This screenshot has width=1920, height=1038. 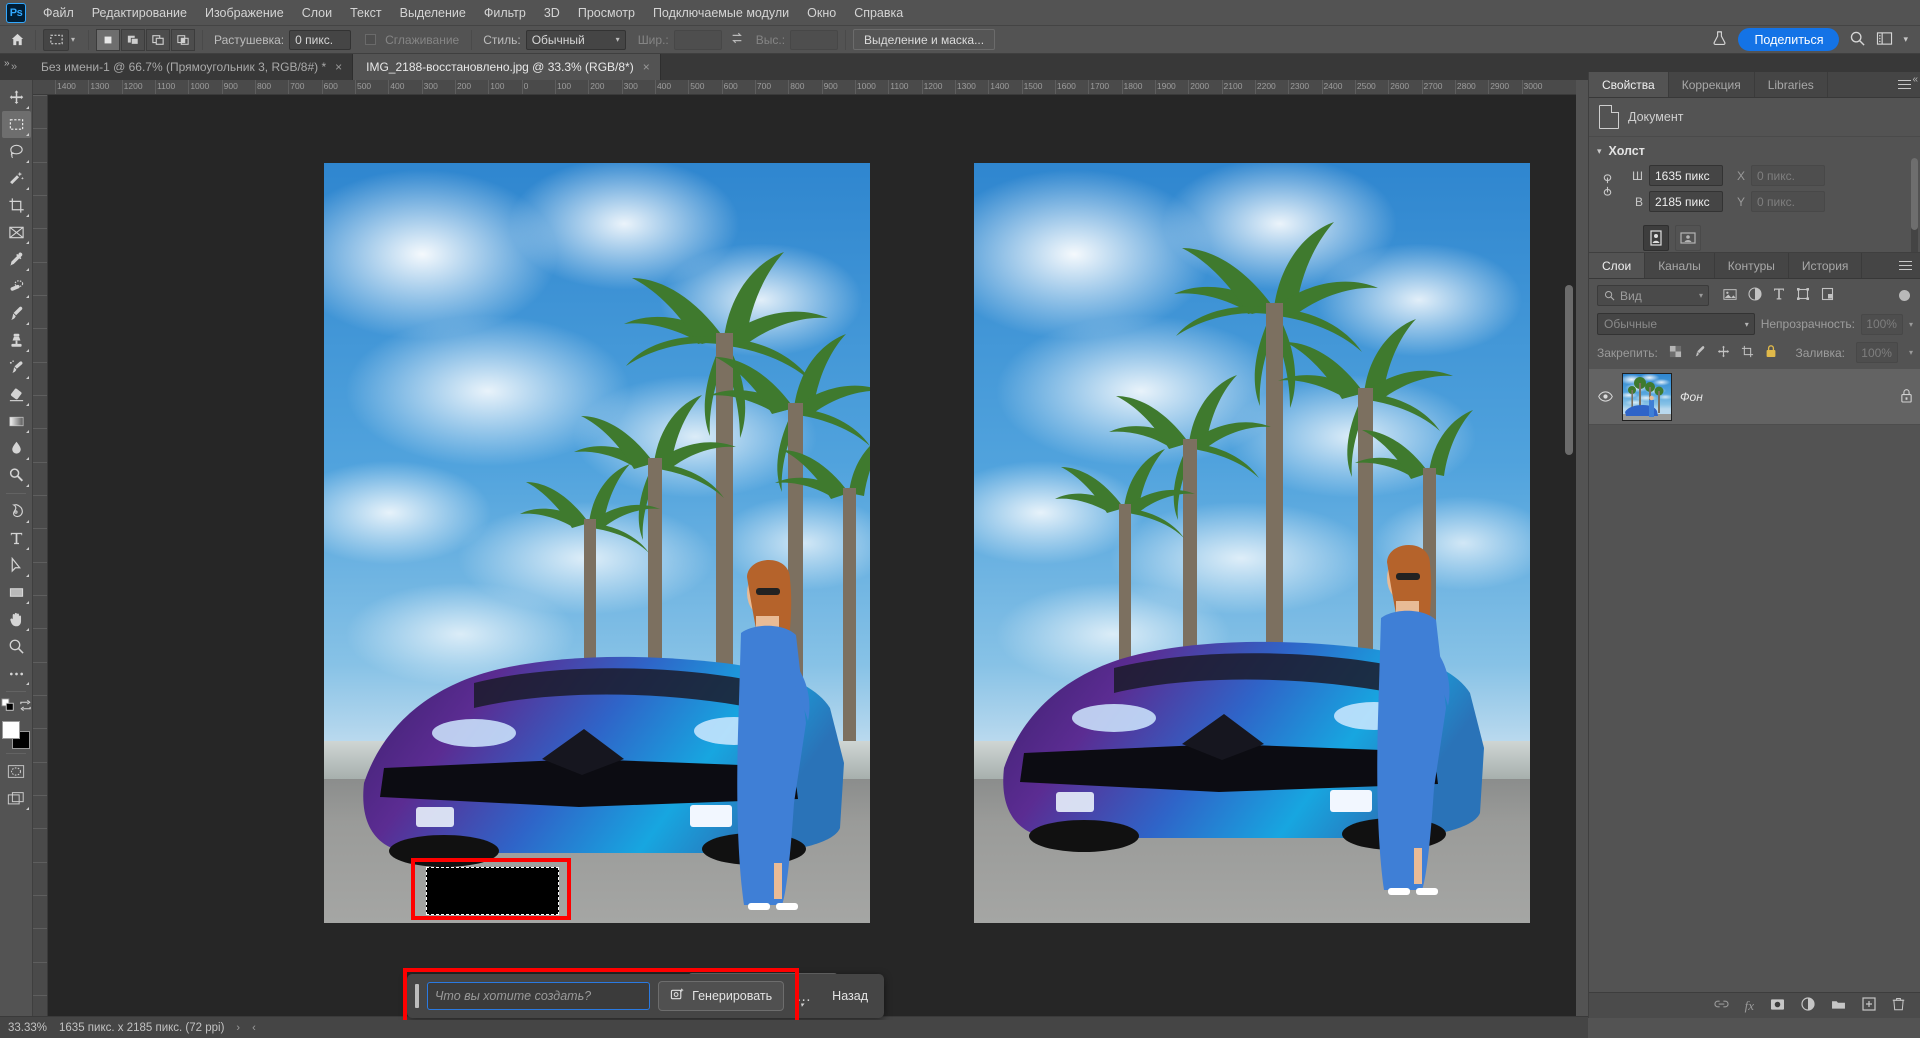 What do you see at coordinates (244, 13) in the screenshot?
I see `menu-изображение: Изображение` at bounding box center [244, 13].